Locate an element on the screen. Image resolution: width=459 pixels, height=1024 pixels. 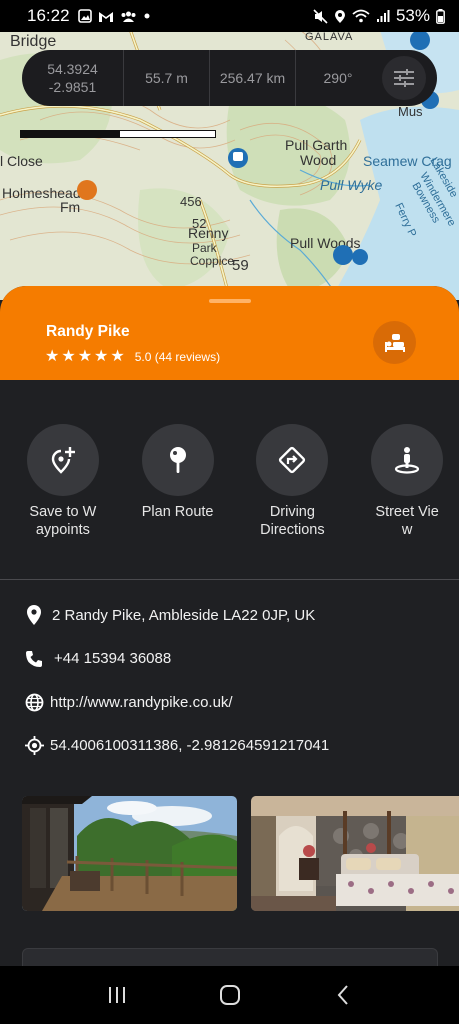
driving-directions-circle is located at coordinates (292, 460).